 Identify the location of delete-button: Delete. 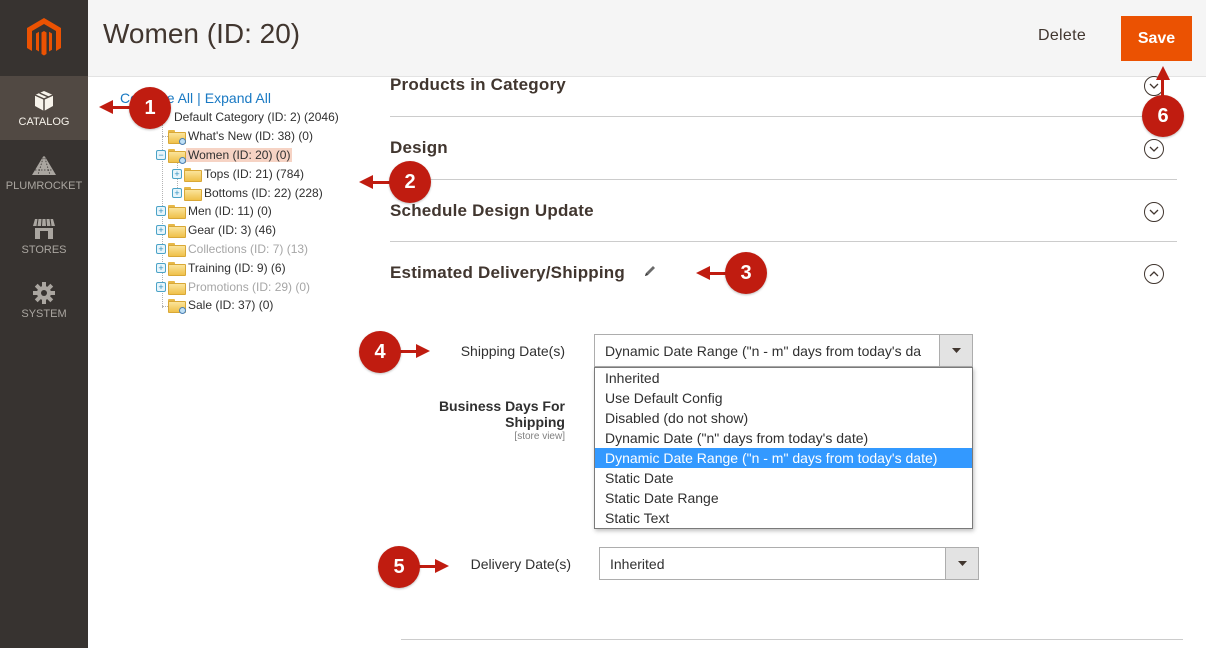
(1062, 36).